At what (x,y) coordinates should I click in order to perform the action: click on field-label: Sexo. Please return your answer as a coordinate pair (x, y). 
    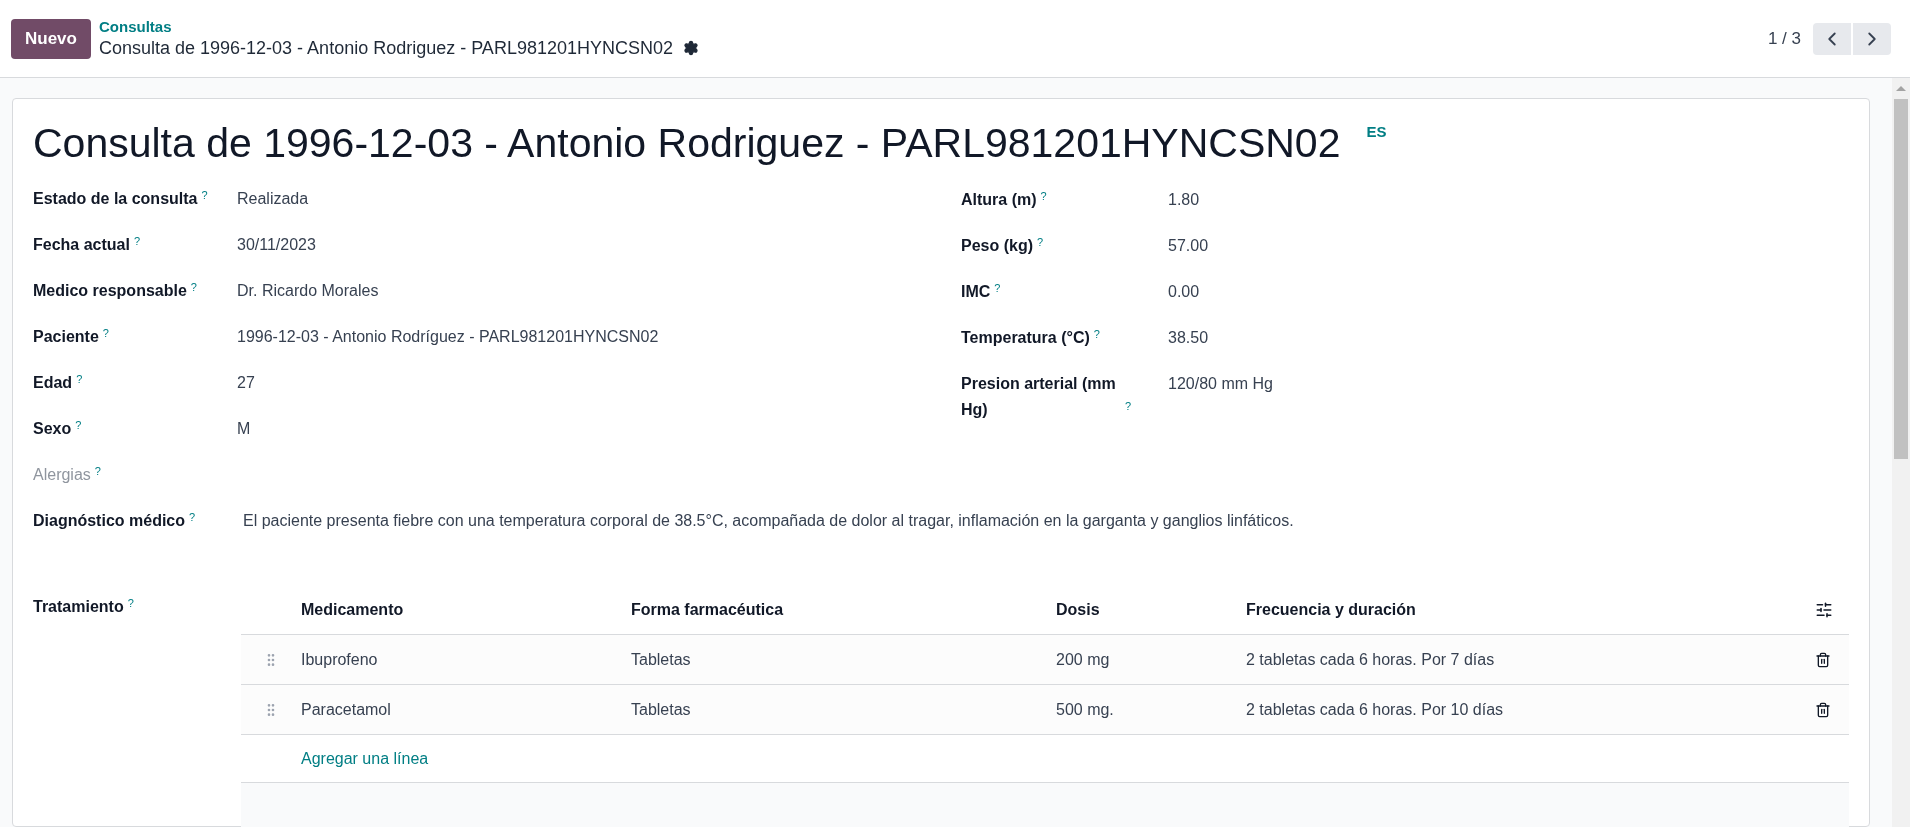
    Looking at the image, I should click on (52, 428).